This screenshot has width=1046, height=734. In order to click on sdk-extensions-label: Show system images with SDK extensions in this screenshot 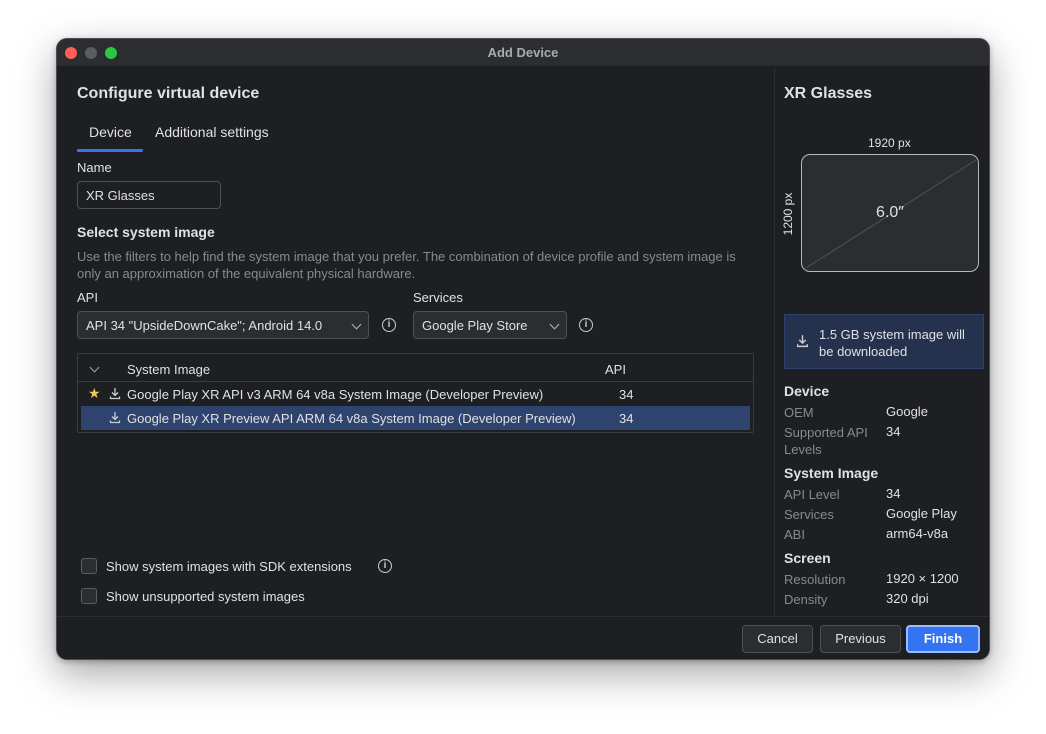, I will do `click(229, 566)`.